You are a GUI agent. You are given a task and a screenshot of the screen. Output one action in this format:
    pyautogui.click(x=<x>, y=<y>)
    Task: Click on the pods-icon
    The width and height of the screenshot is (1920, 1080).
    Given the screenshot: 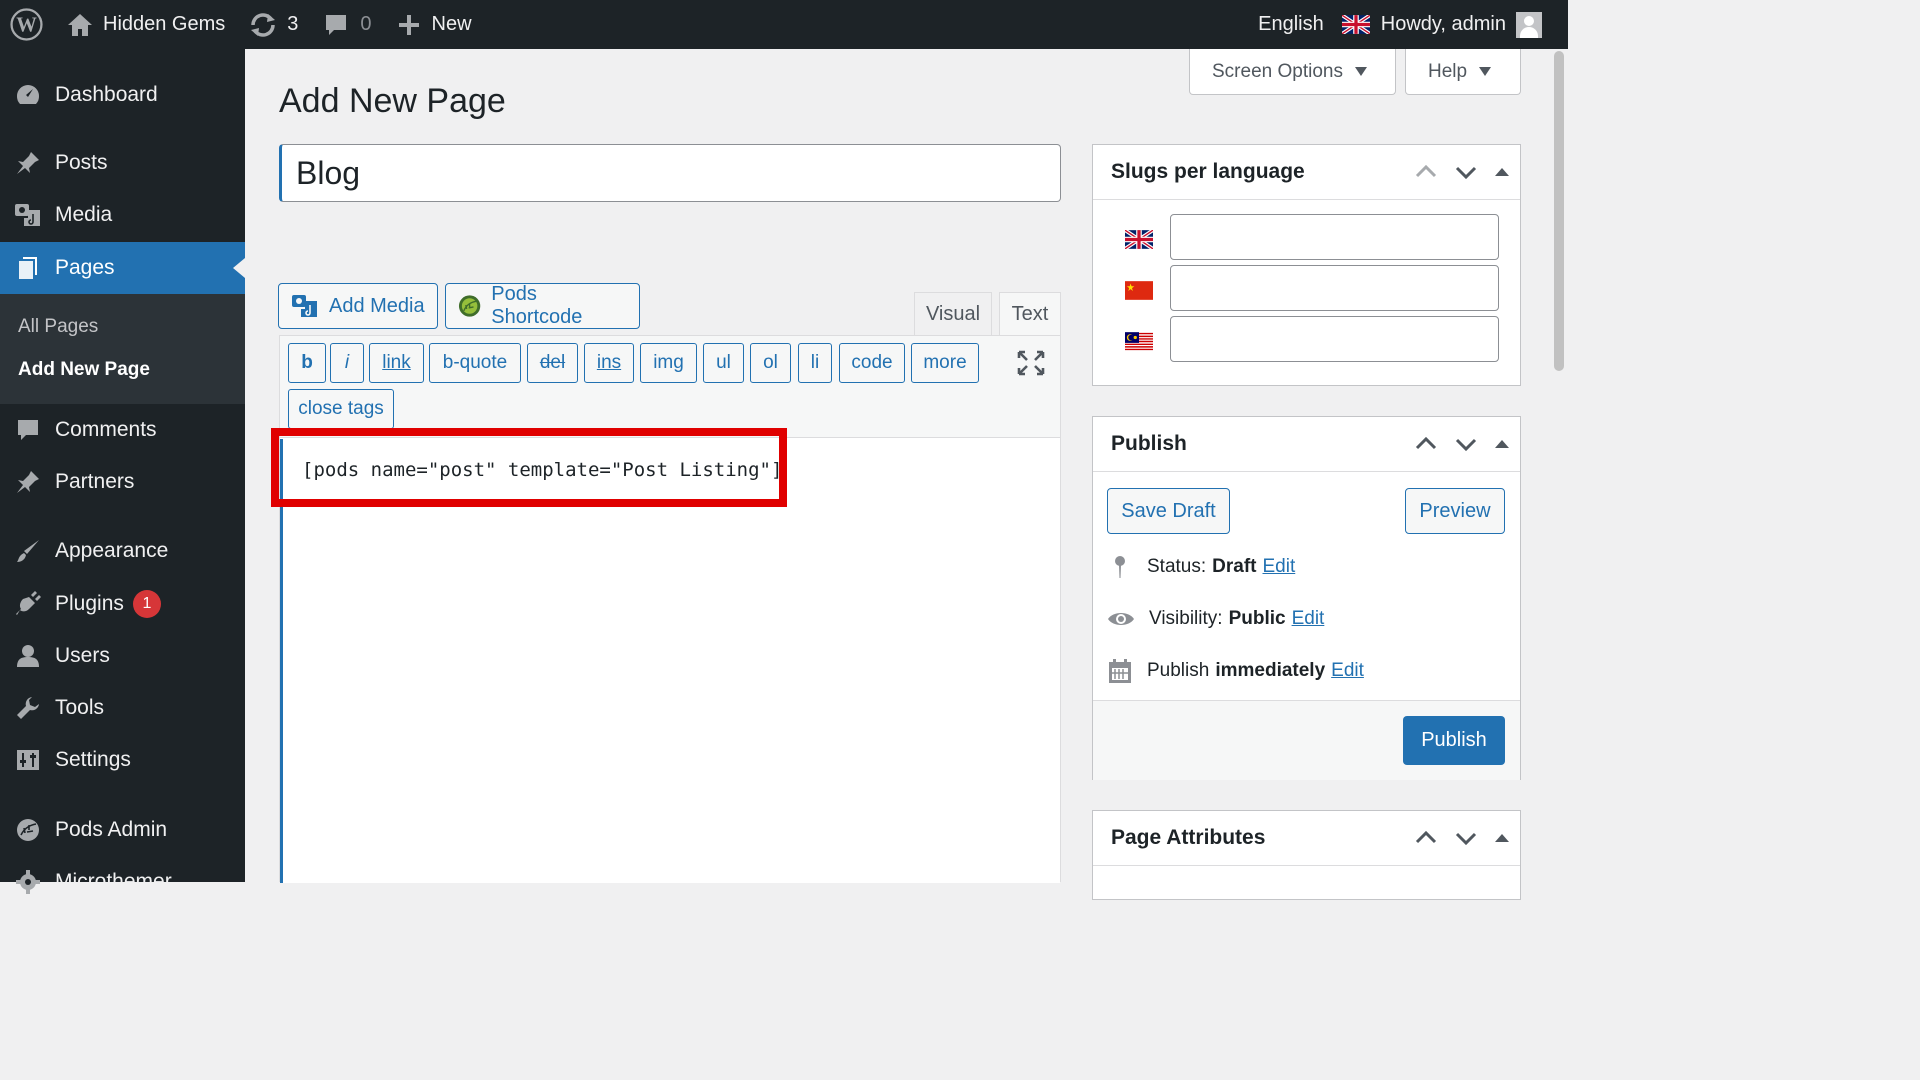 What is the action you would take?
    pyautogui.click(x=28, y=830)
    